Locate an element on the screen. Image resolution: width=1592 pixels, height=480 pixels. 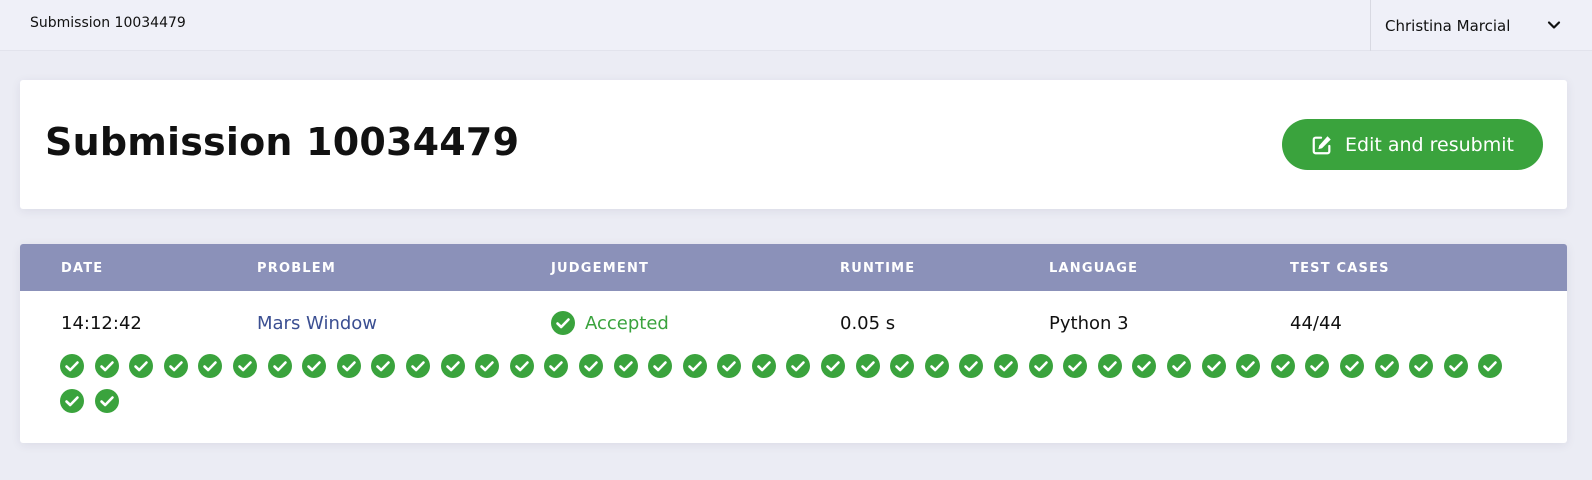
column-header-problem: PROBLEM is located at coordinates (296, 268).